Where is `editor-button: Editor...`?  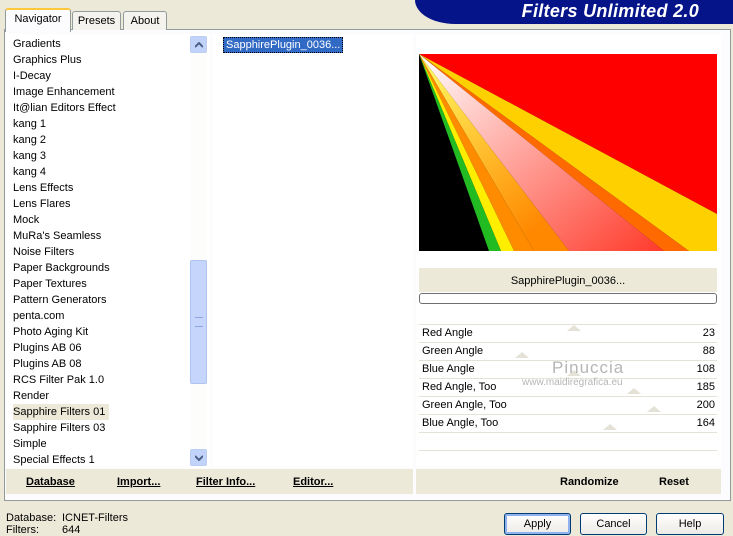 editor-button: Editor... is located at coordinates (313, 482).